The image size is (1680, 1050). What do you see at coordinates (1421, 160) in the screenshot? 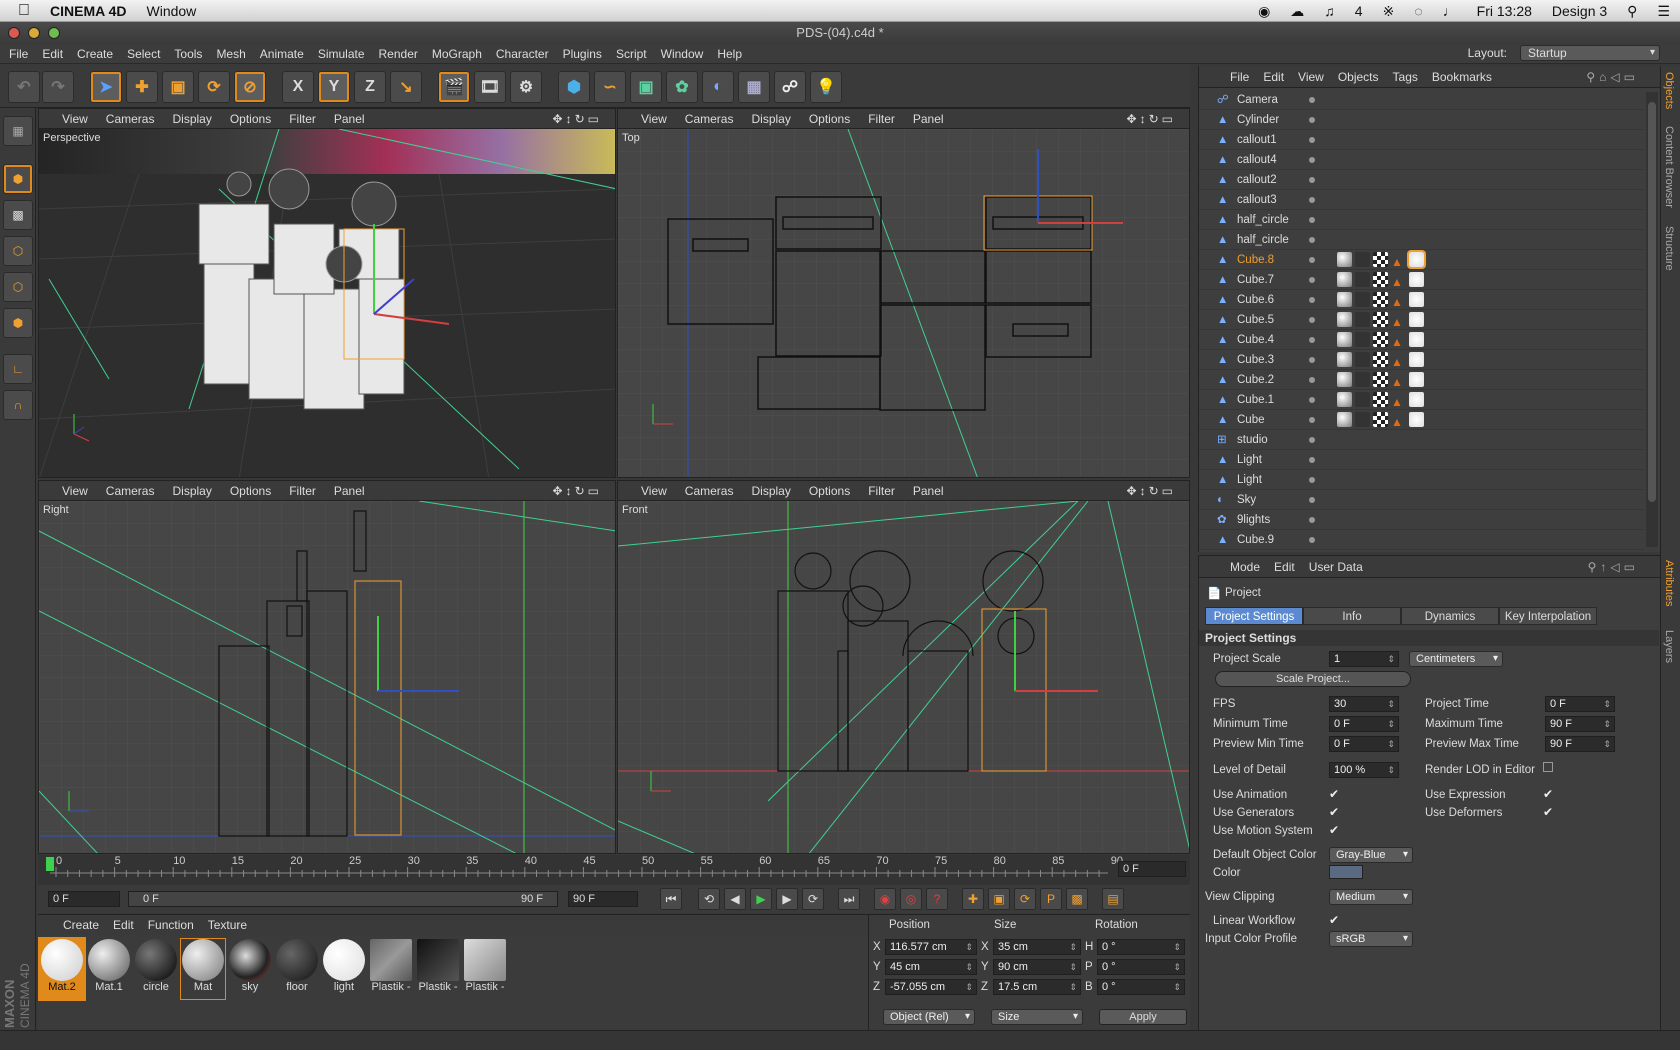
I see `object-row: ▲ callout4` at bounding box center [1421, 160].